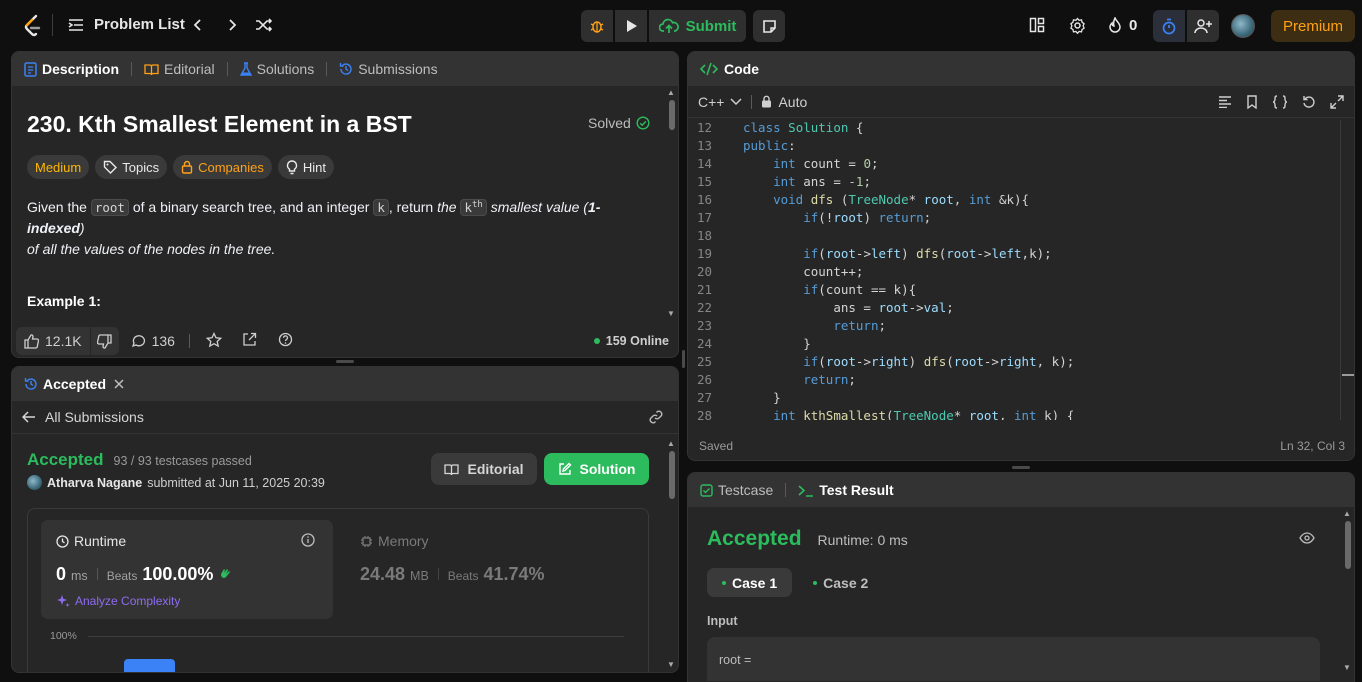  Describe the element at coordinates (131, 167) in the screenshot. I see `topics-chip: Topics` at that location.